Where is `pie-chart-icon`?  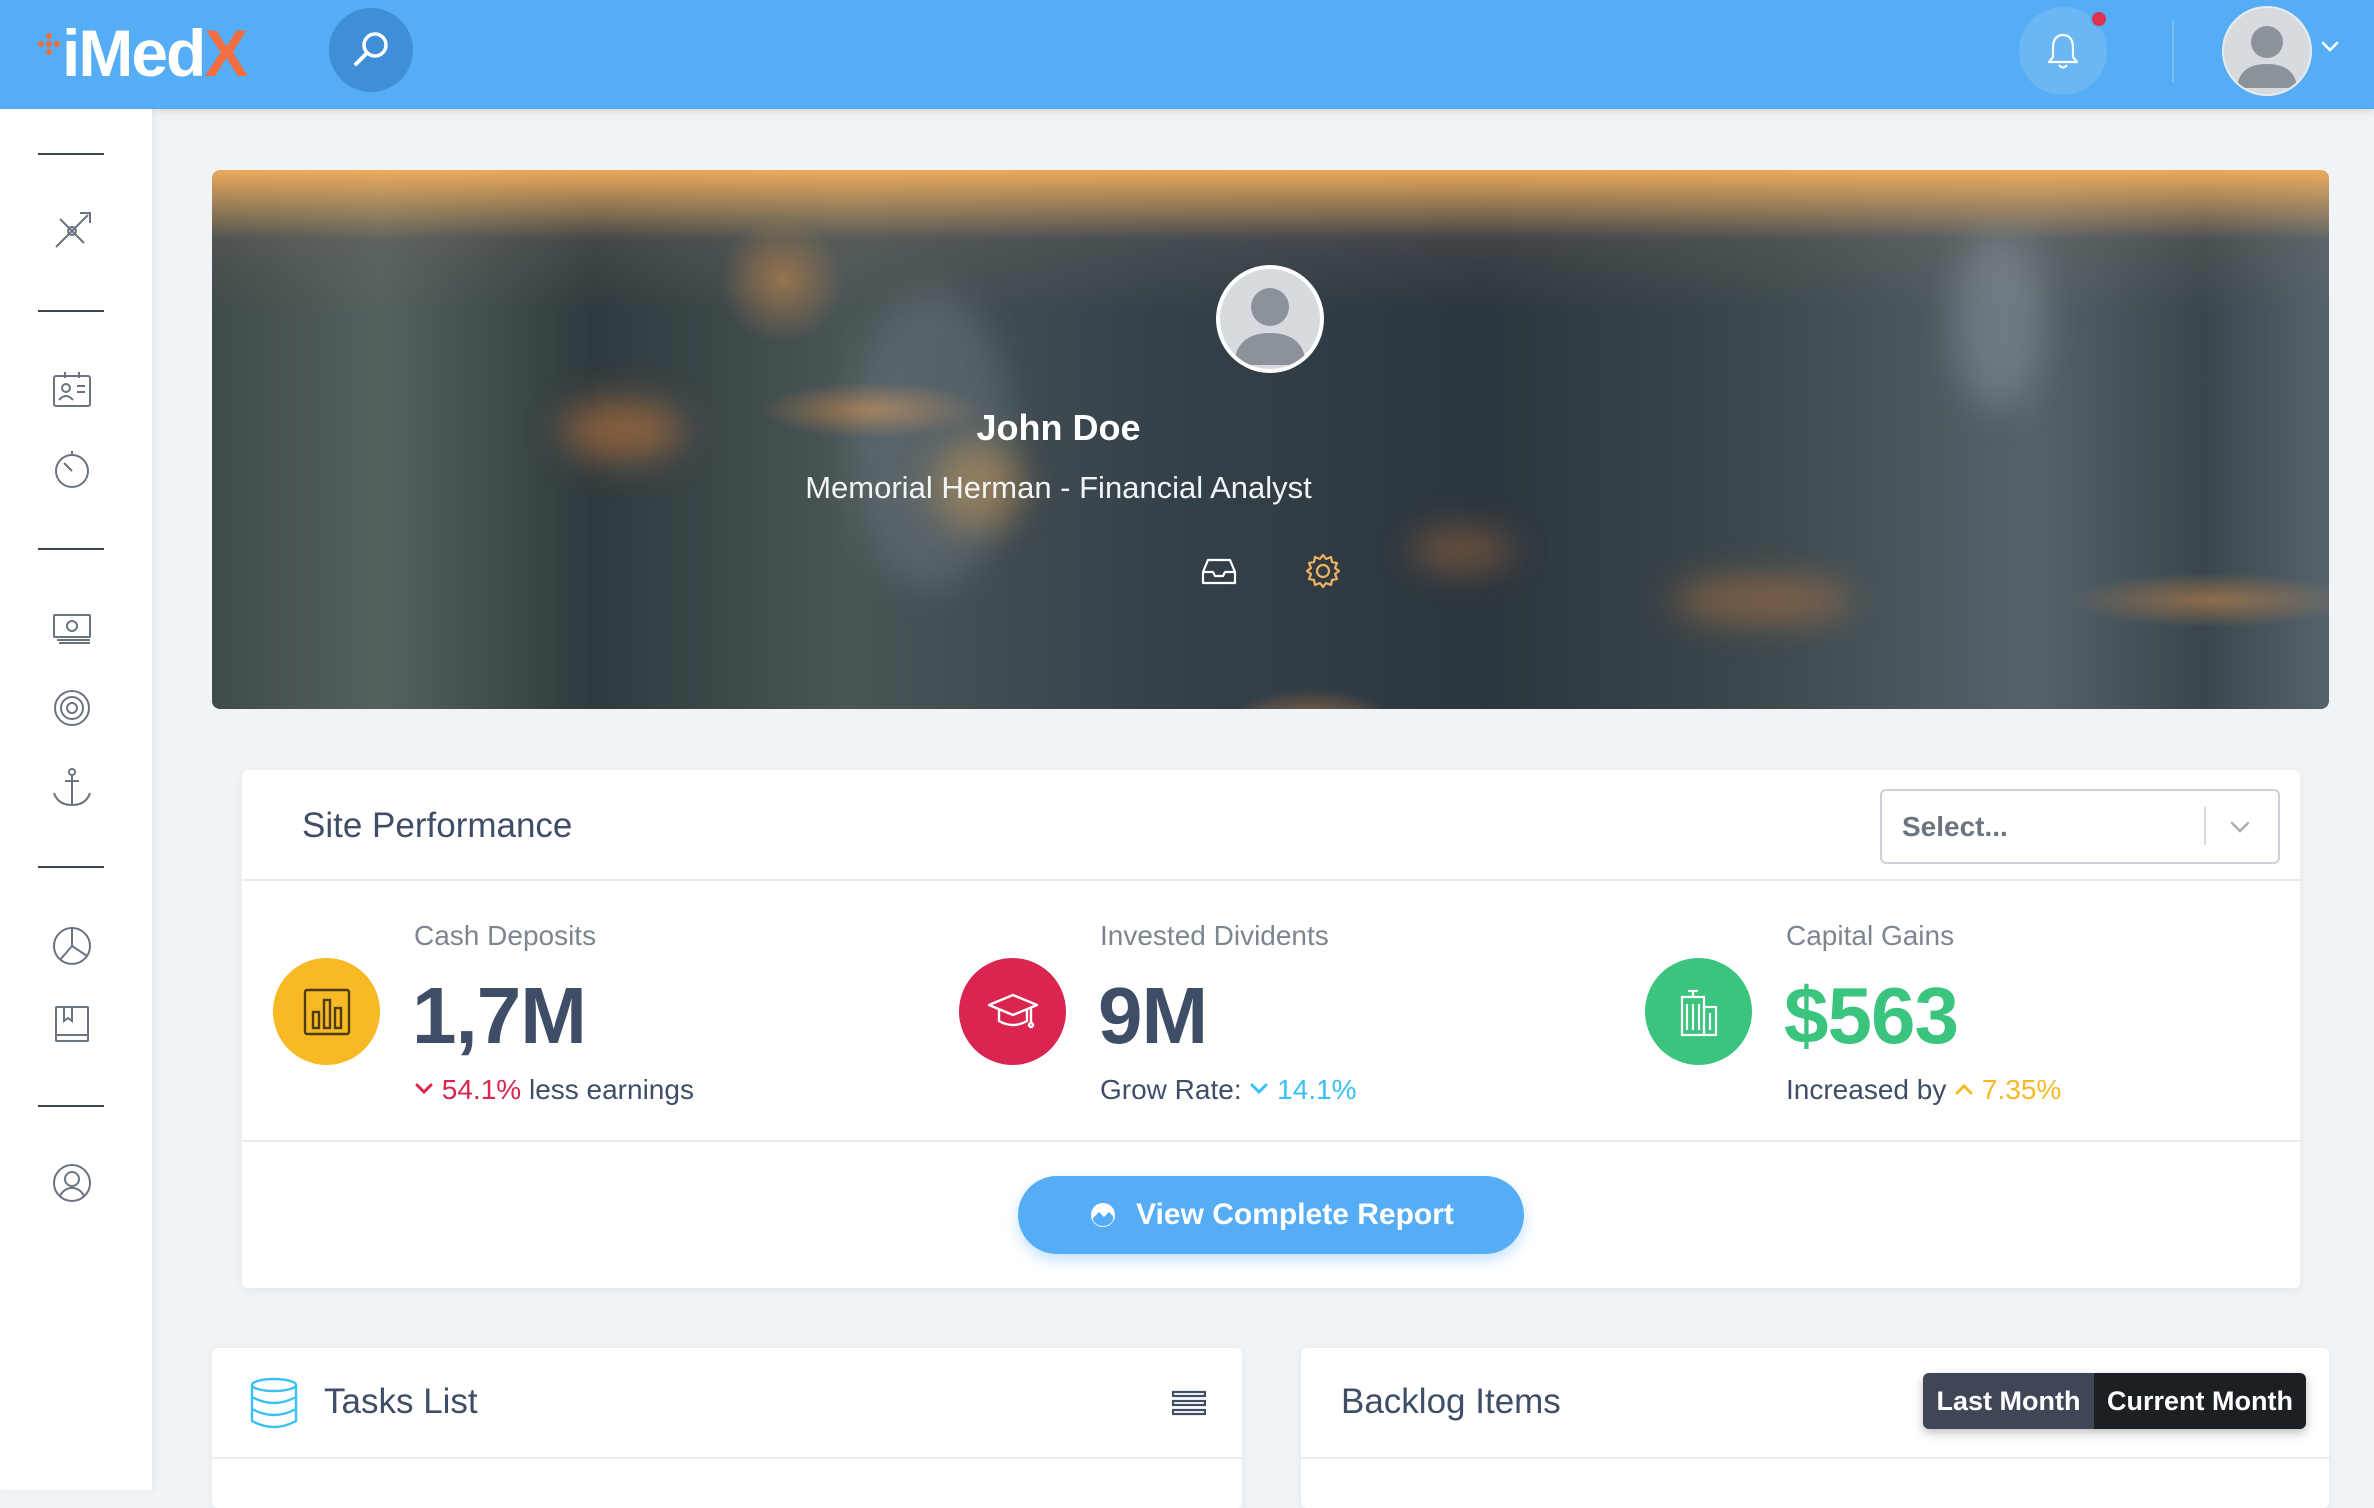 pie-chart-icon is located at coordinates (72, 946).